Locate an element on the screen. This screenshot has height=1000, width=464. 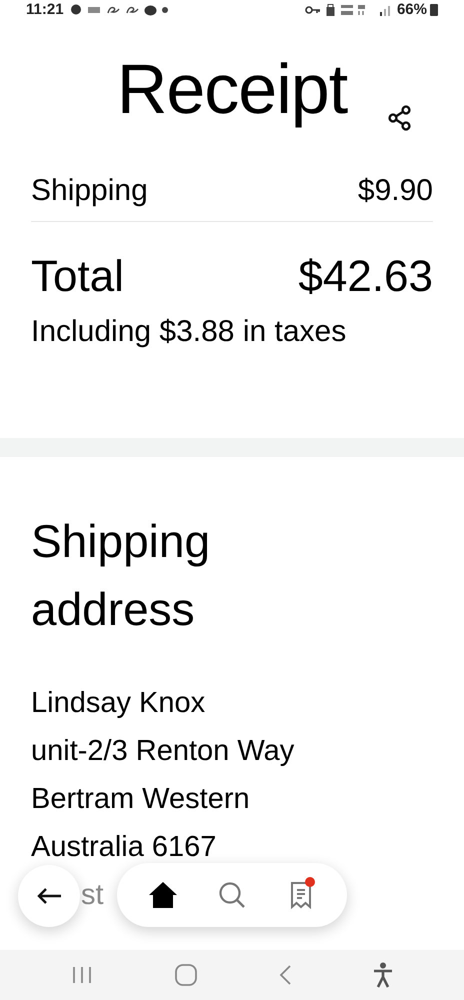
back-arrow-icon is located at coordinates (49, 896).